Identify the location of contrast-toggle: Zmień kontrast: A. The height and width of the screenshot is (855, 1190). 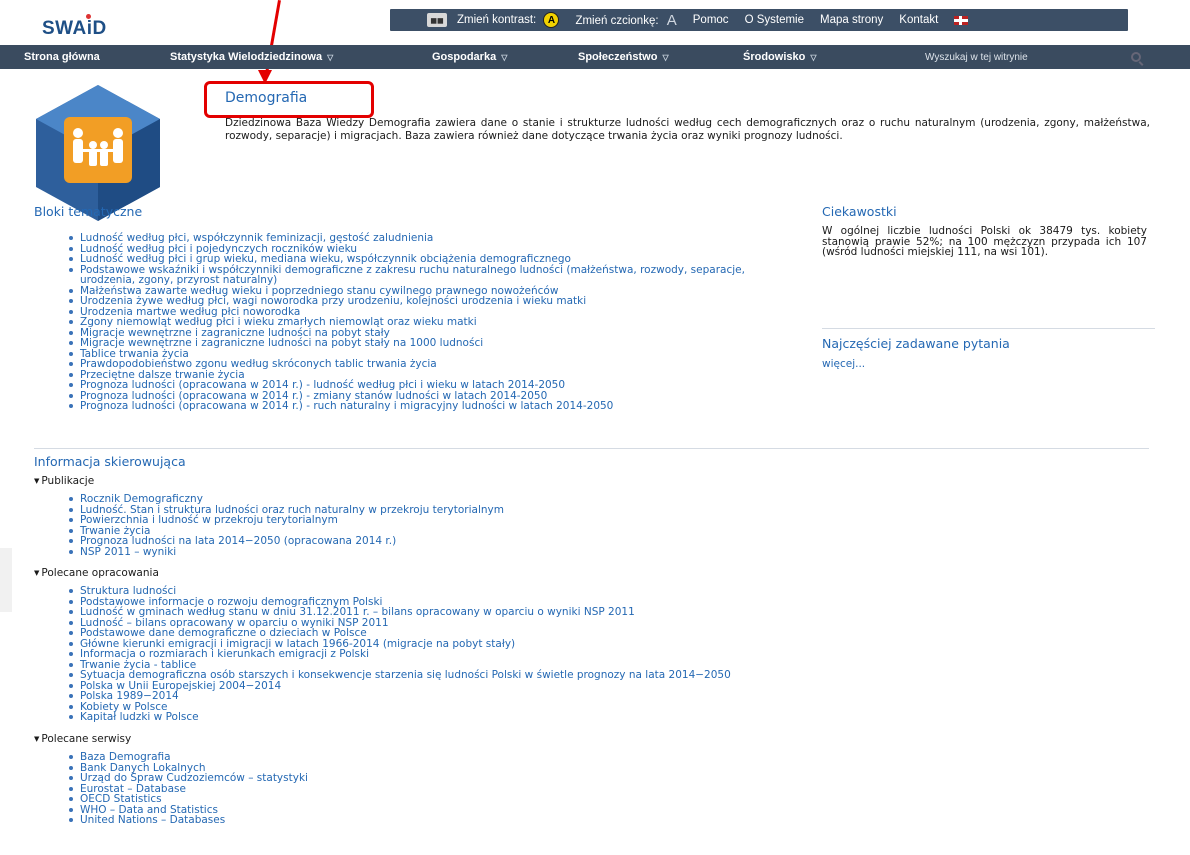
(508, 20).